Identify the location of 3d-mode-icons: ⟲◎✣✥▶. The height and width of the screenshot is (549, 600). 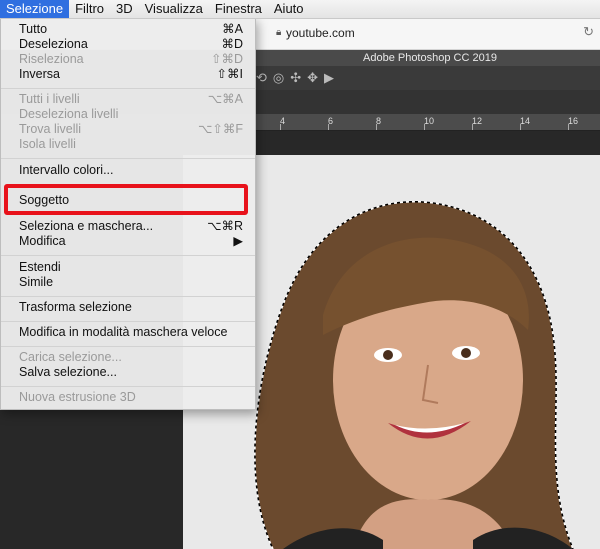
(298, 78).